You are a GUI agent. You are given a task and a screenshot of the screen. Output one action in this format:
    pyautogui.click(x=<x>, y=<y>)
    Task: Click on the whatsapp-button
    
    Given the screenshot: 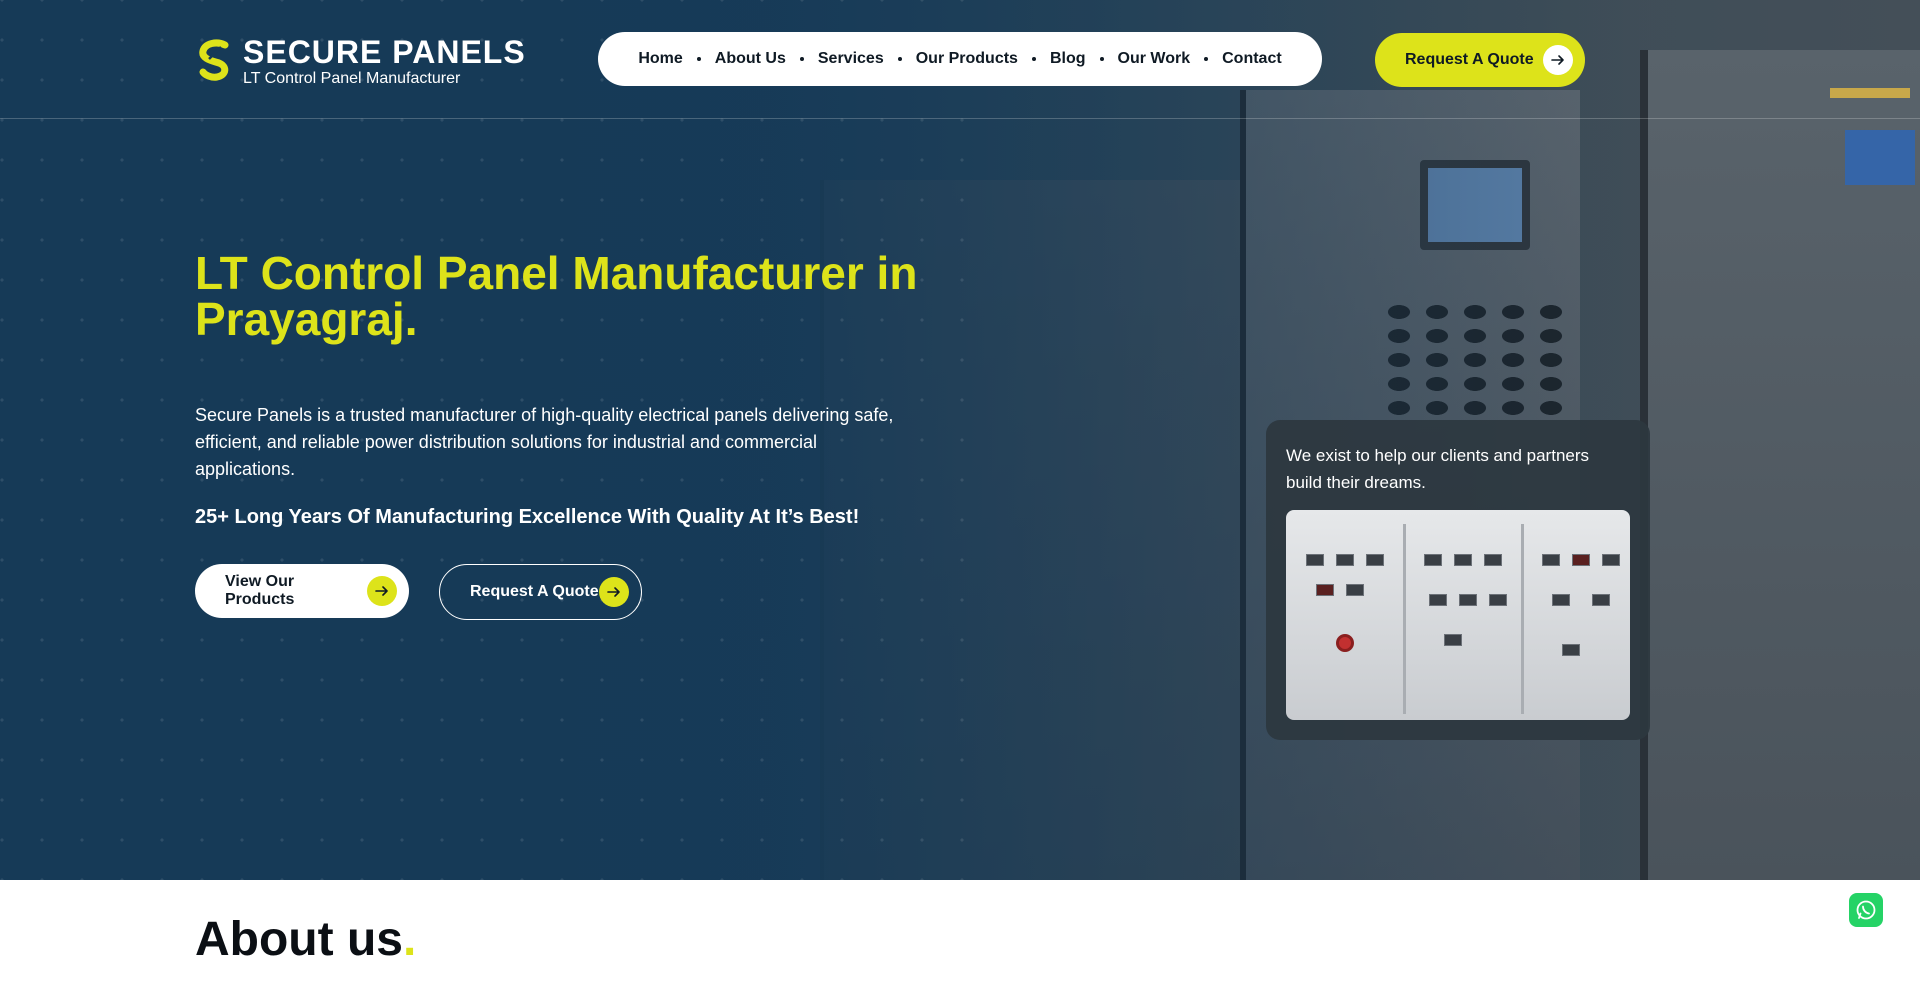 What is the action you would take?
    pyautogui.click(x=1866, y=910)
    